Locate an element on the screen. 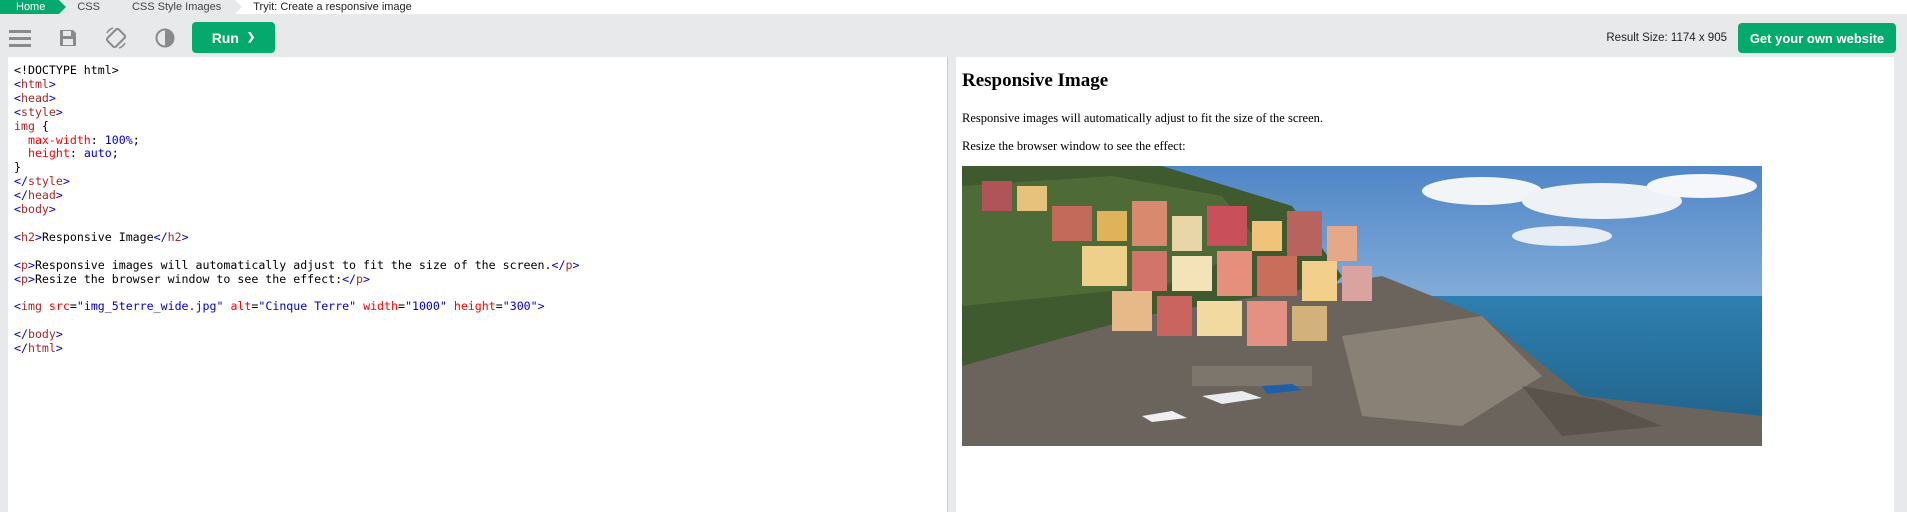 The width and height of the screenshot is (1907, 512). result-size-label: Result Size: 1174 x 905 is located at coordinates (1666, 38).